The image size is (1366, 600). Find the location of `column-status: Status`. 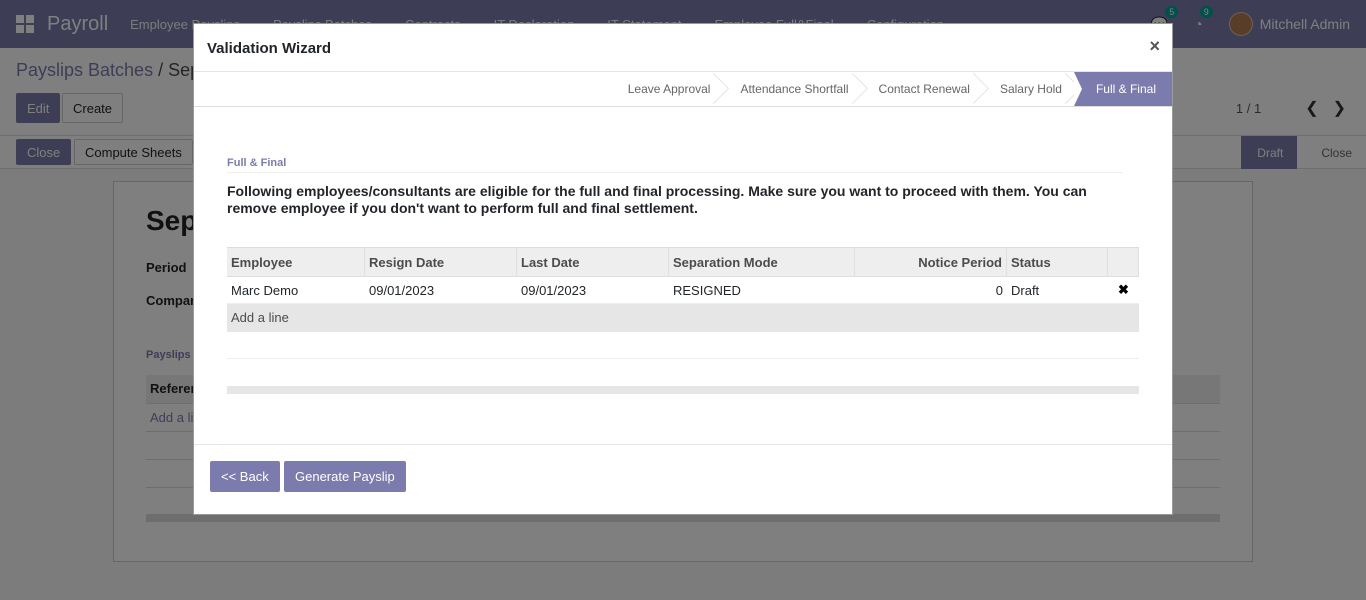

column-status: Status is located at coordinates (1057, 262).